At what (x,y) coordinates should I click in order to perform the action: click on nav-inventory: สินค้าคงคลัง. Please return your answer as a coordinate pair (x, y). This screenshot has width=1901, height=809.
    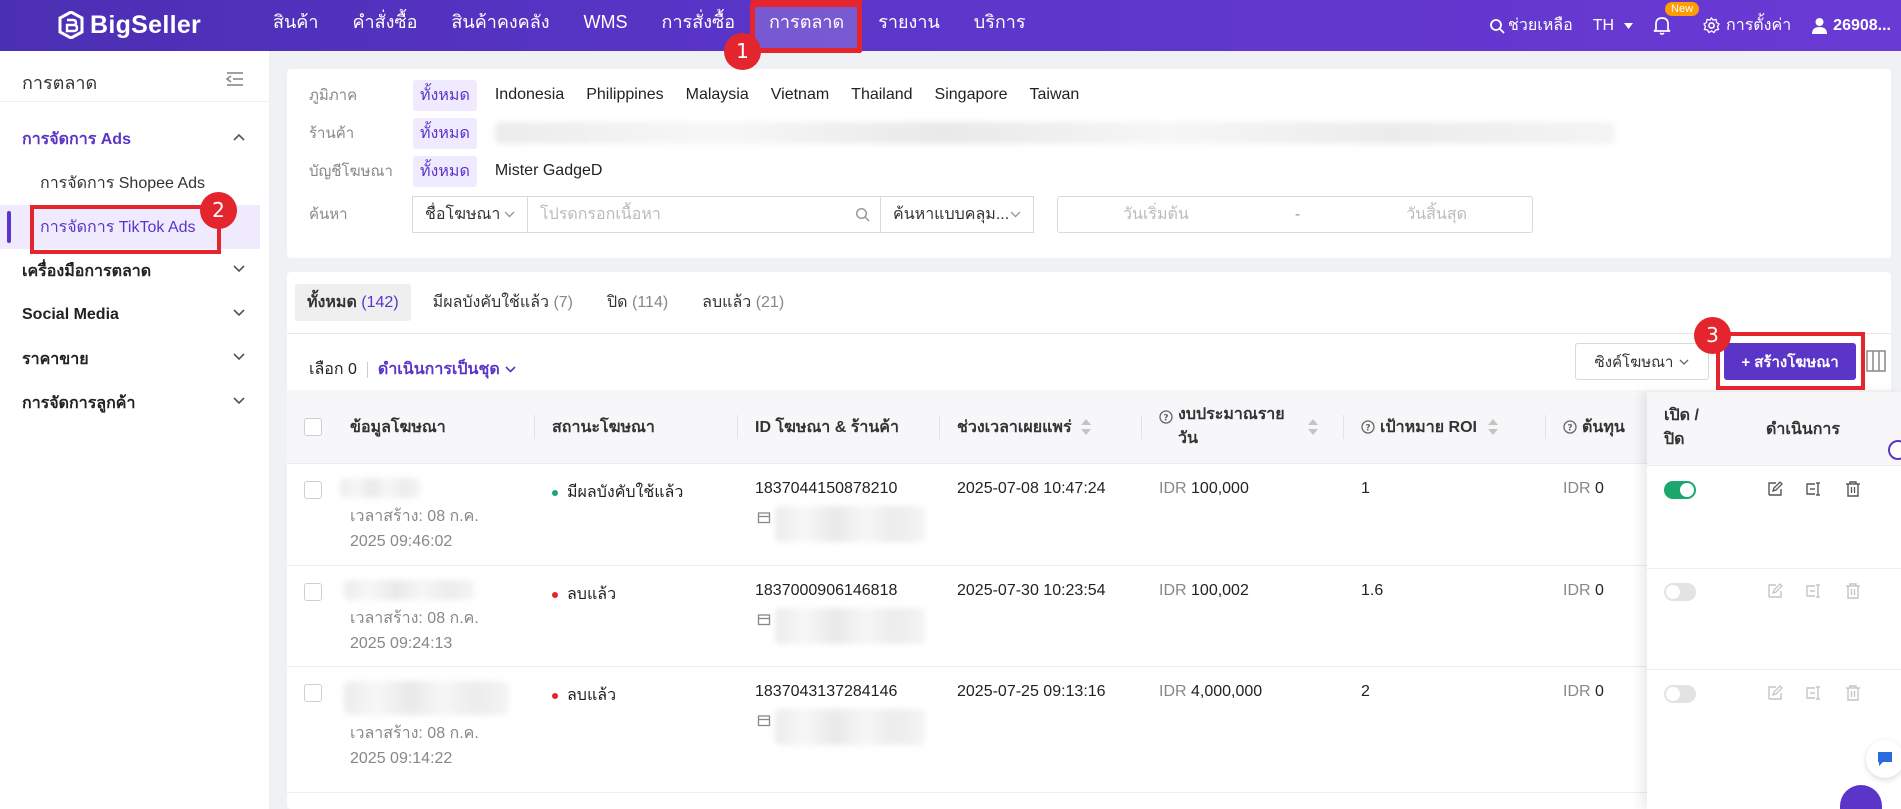
    Looking at the image, I should click on (500, 25).